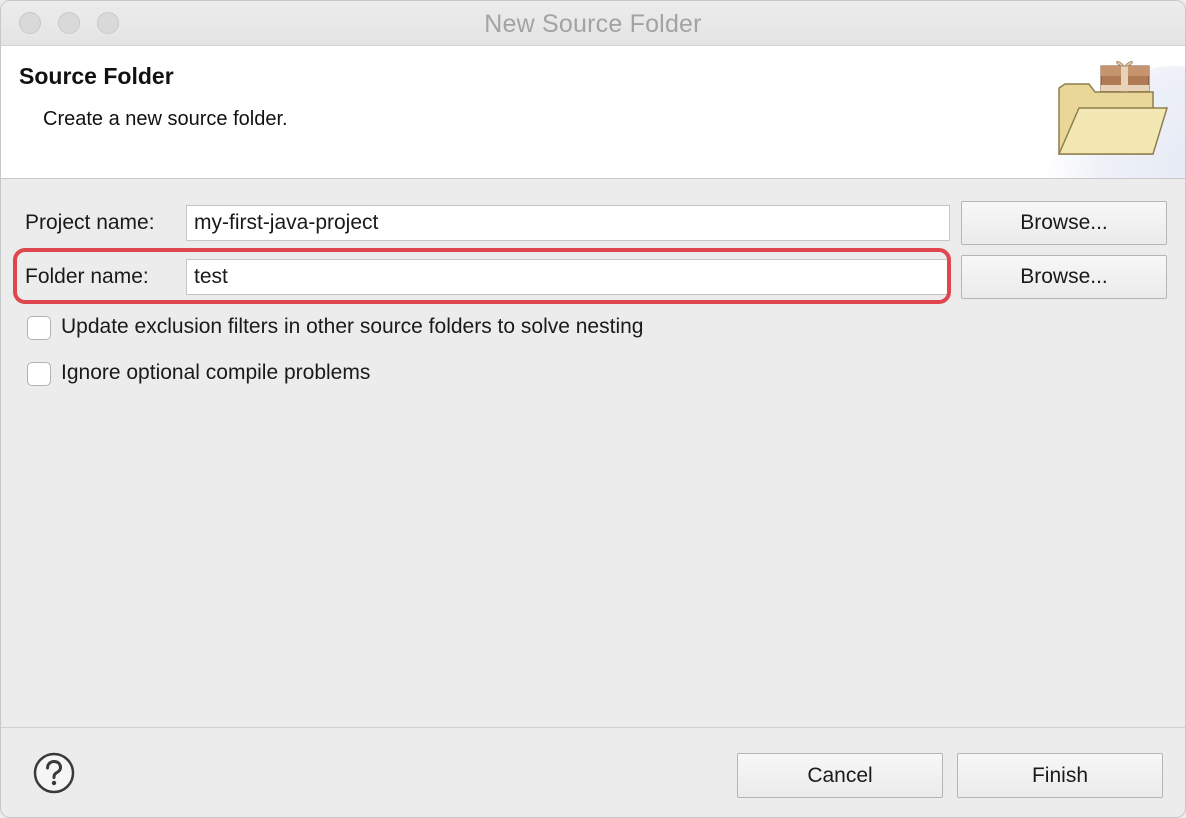 This screenshot has width=1186, height=818. Describe the element at coordinates (39, 328) in the screenshot. I see `update-exclusion-checkbox` at that location.